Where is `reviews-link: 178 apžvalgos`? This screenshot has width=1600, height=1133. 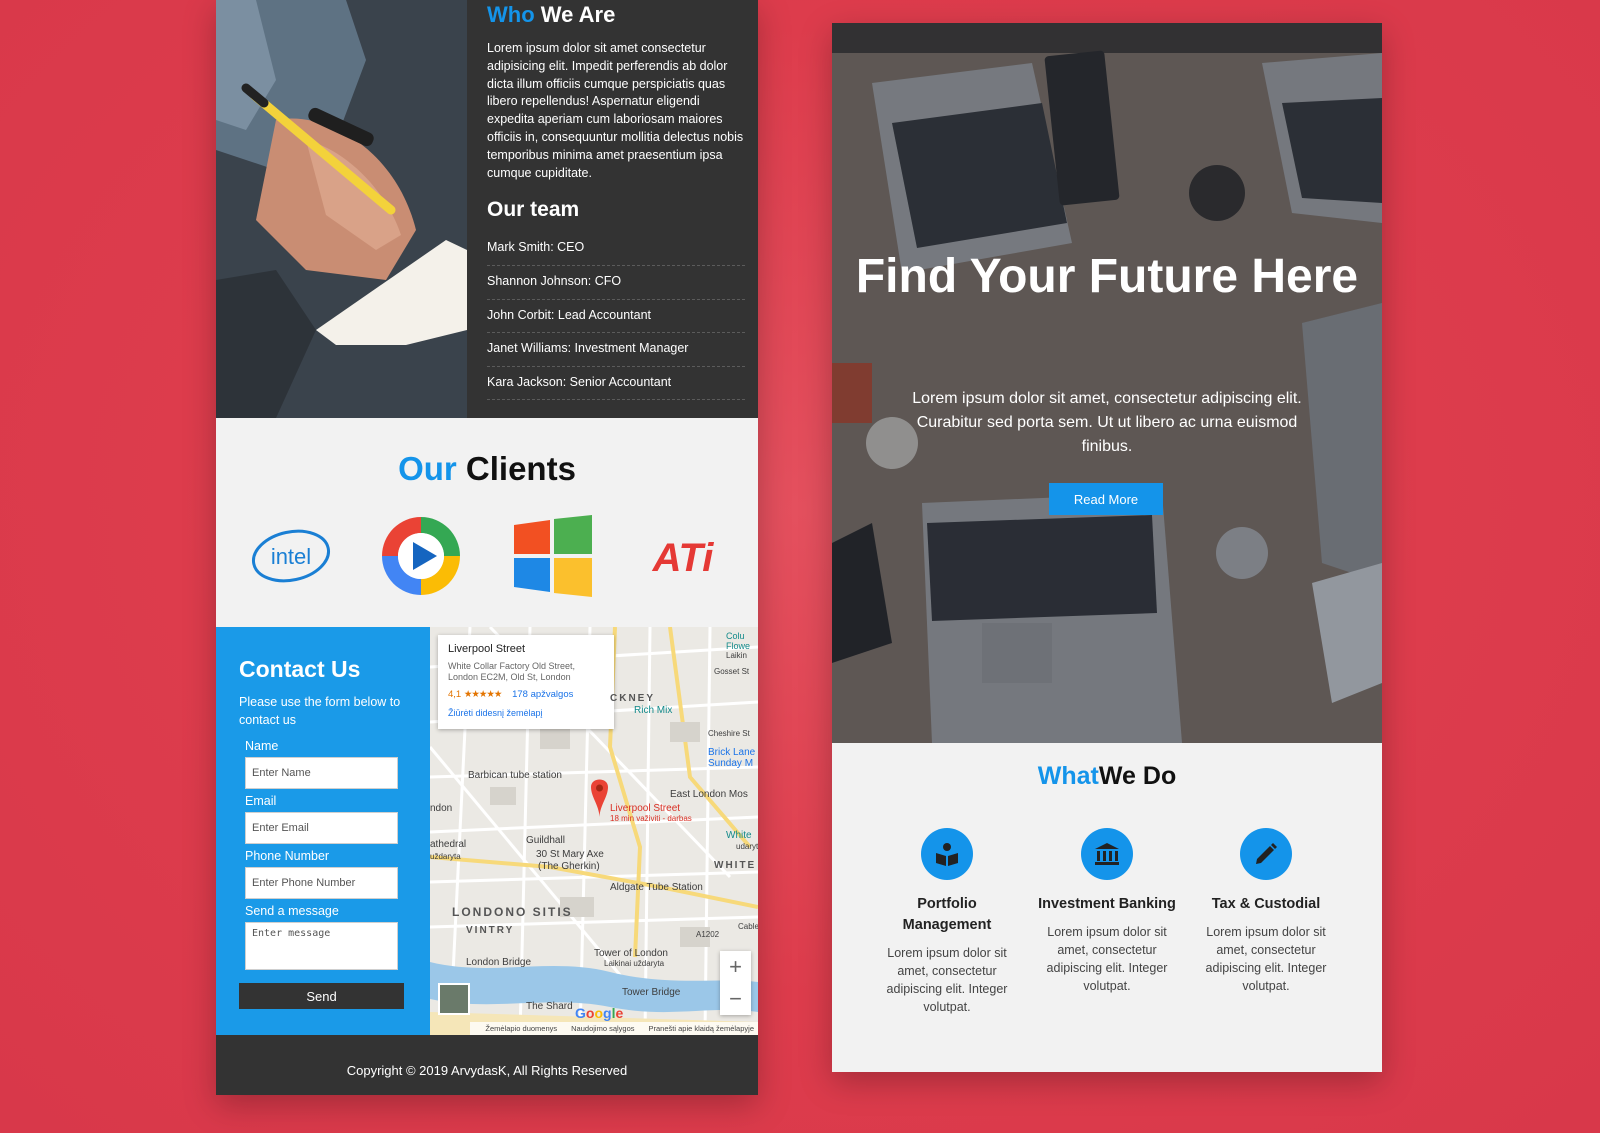 reviews-link: 178 apžvalgos is located at coordinates (542, 694).